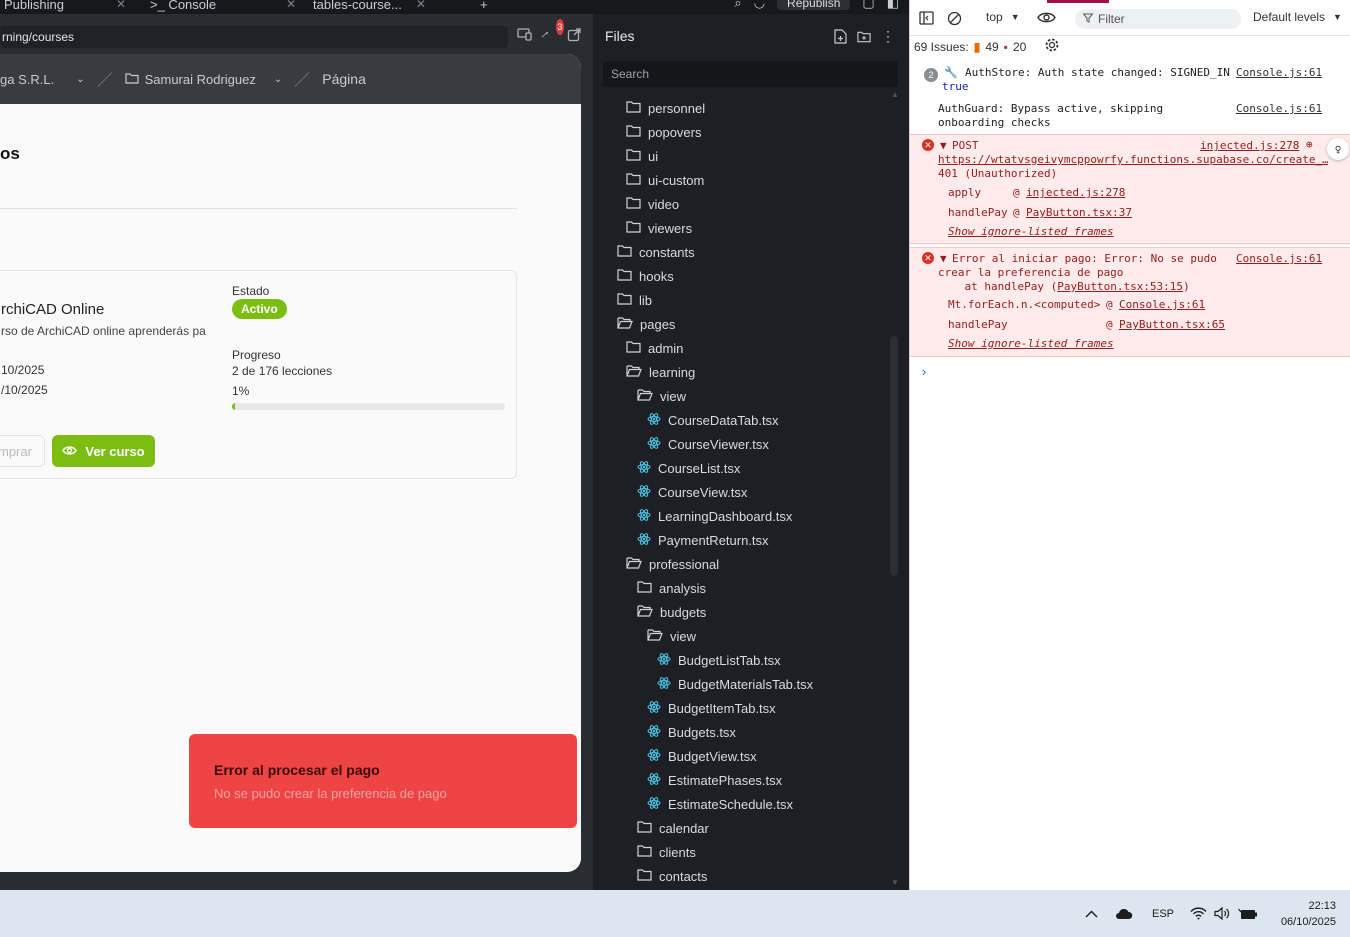 This screenshot has height=937, width=1350. What do you see at coordinates (644, 588) in the screenshot?
I see `folder-icon` at bounding box center [644, 588].